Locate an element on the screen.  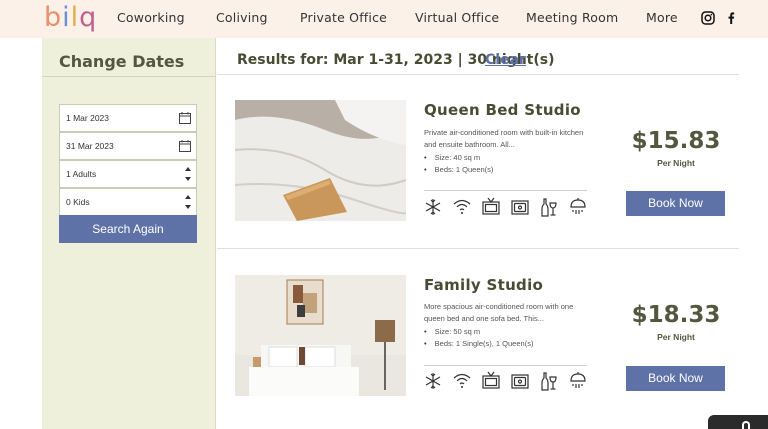
search-again-button: Search Again is located at coordinates (128, 229).